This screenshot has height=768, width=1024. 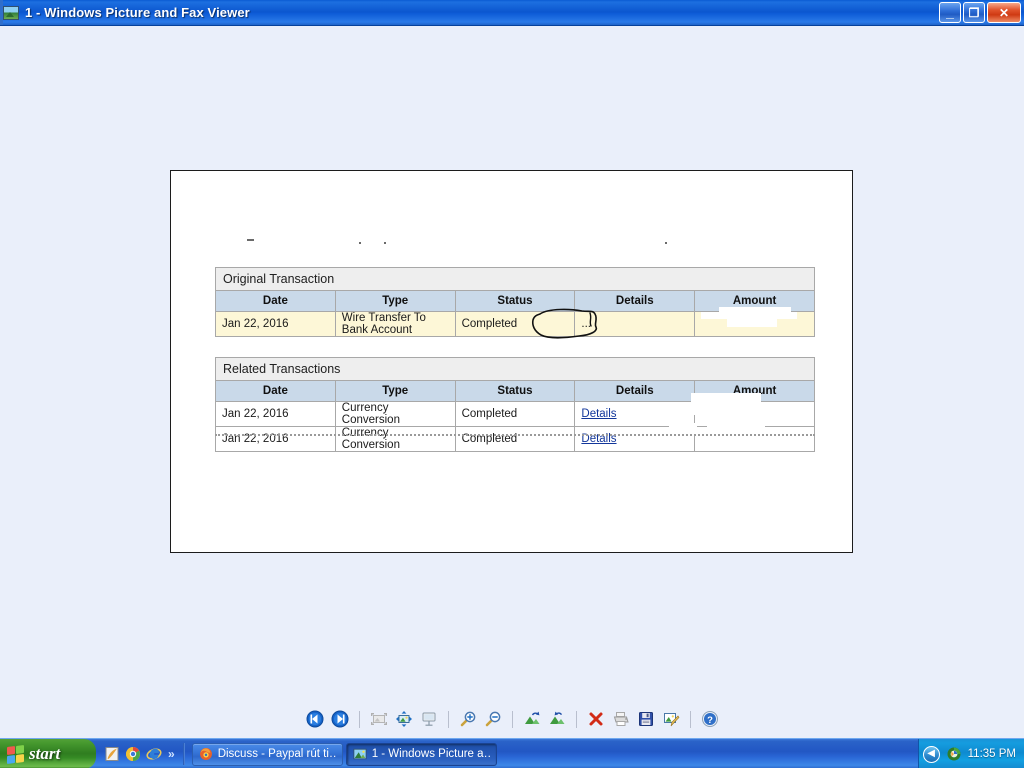 I want to click on system-tray: ◀ 11:35 PM, so click(x=970, y=753).